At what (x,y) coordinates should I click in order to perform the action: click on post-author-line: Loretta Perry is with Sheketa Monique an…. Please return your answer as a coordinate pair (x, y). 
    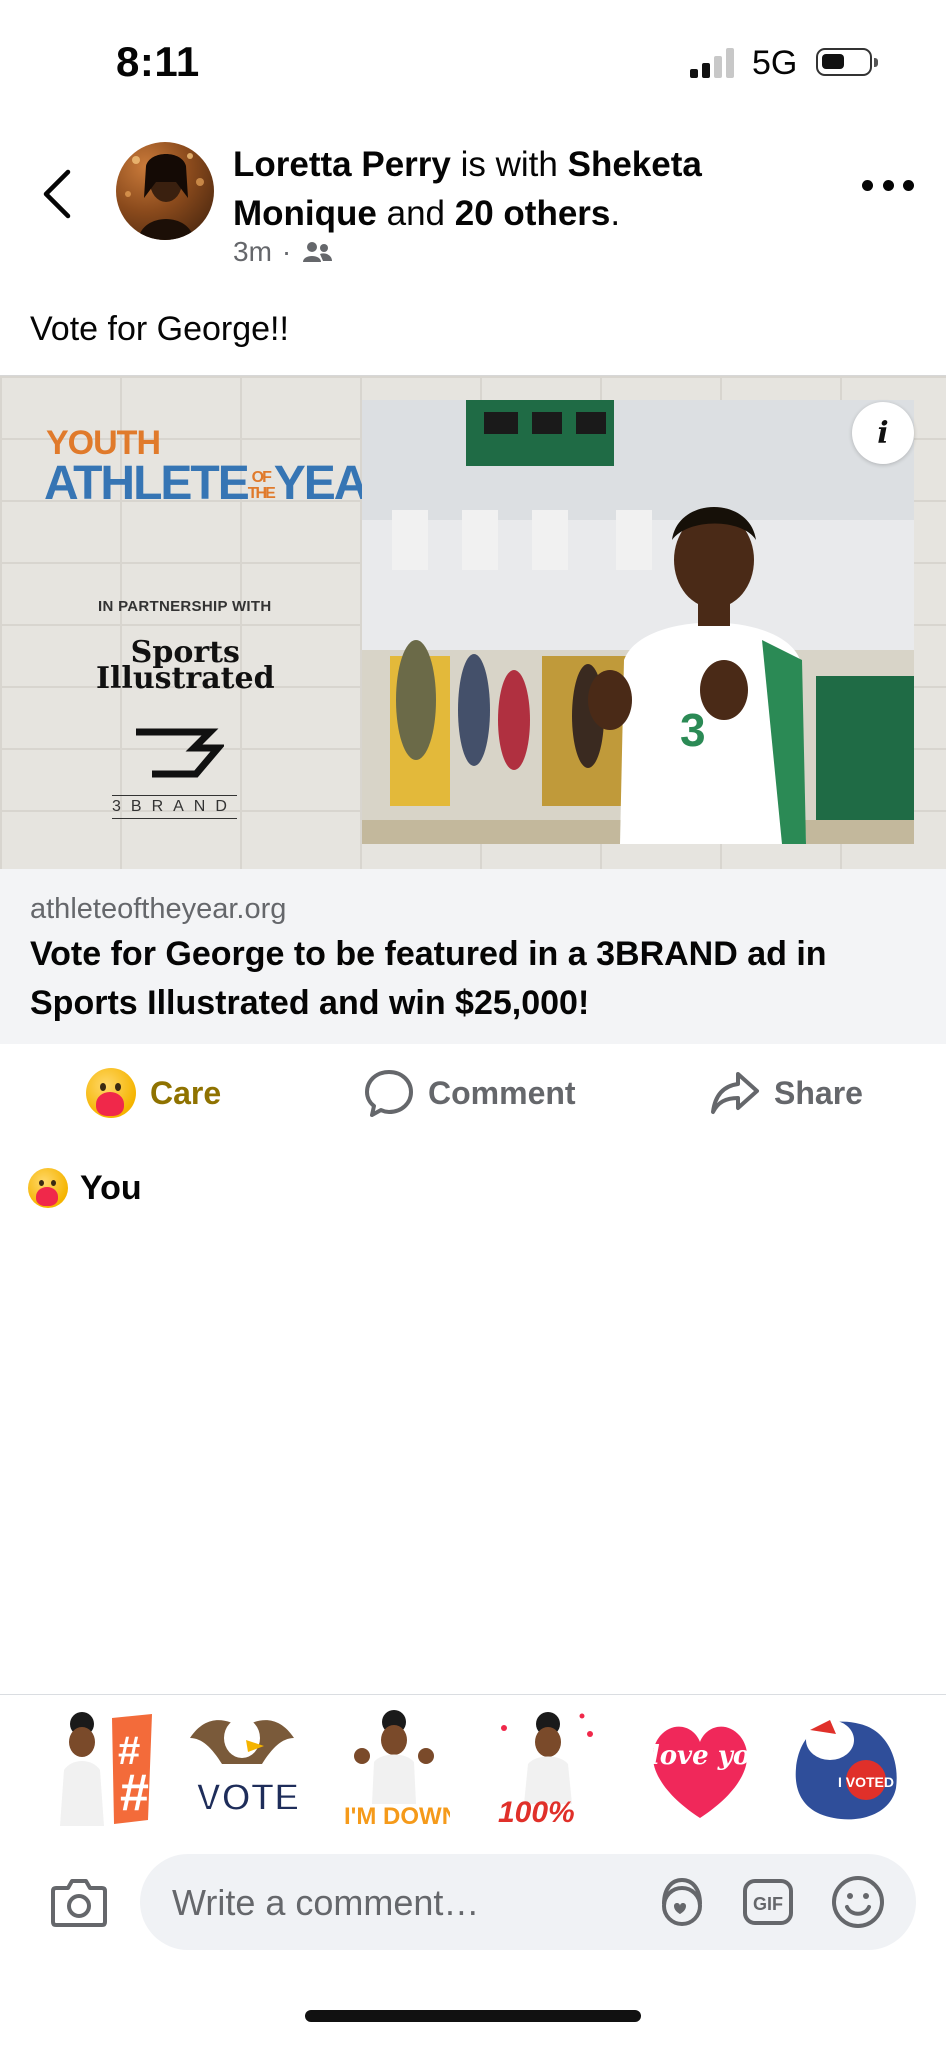
    Looking at the image, I should click on (467, 189).